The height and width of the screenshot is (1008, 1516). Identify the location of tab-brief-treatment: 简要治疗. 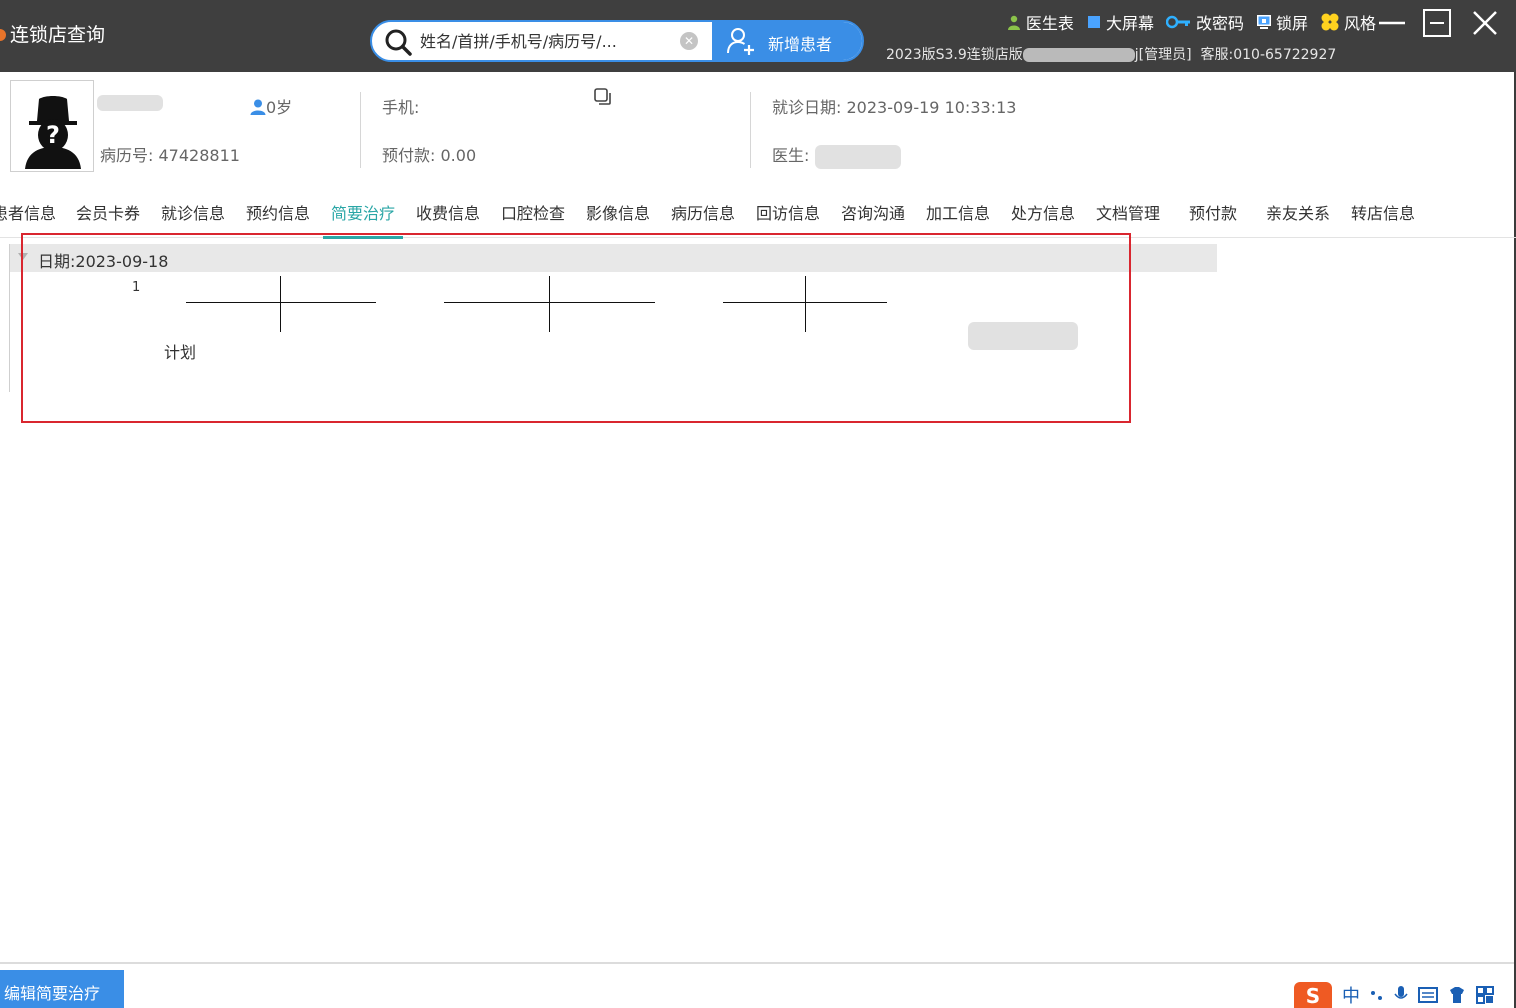
(363, 219).